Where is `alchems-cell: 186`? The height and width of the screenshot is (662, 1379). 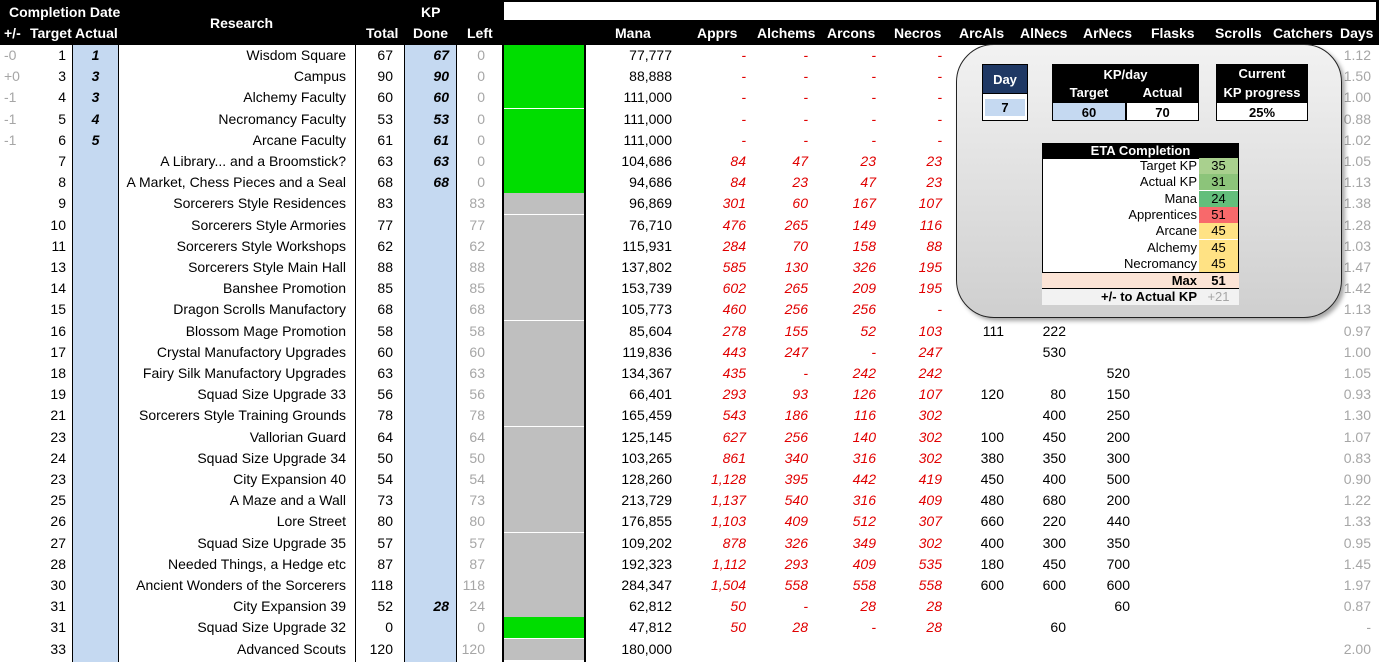
alchems-cell: 186 is located at coordinates (796, 415).